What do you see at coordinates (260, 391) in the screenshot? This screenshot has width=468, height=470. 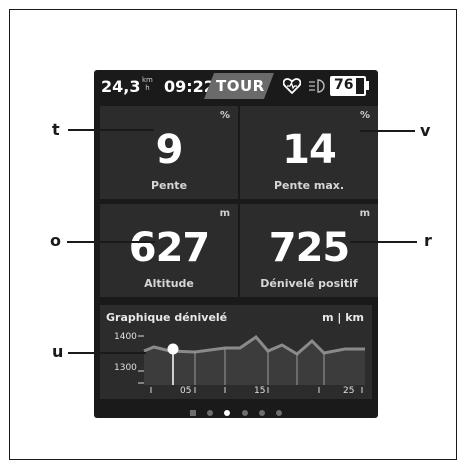 I see `x-tick-label: 15` at bounding box center [260, 391].